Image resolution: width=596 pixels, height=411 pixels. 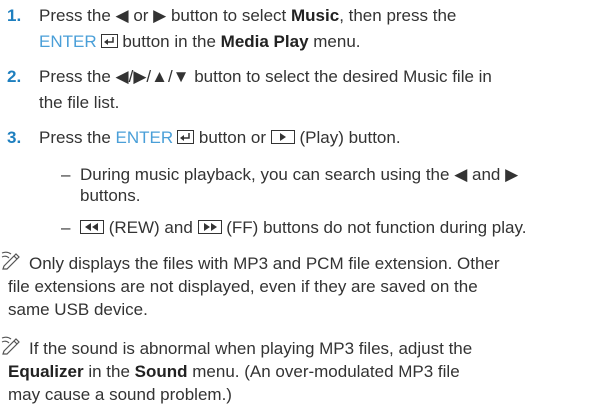 I want to click on step-2-line-2: the file list., so click(x=79, y=102).